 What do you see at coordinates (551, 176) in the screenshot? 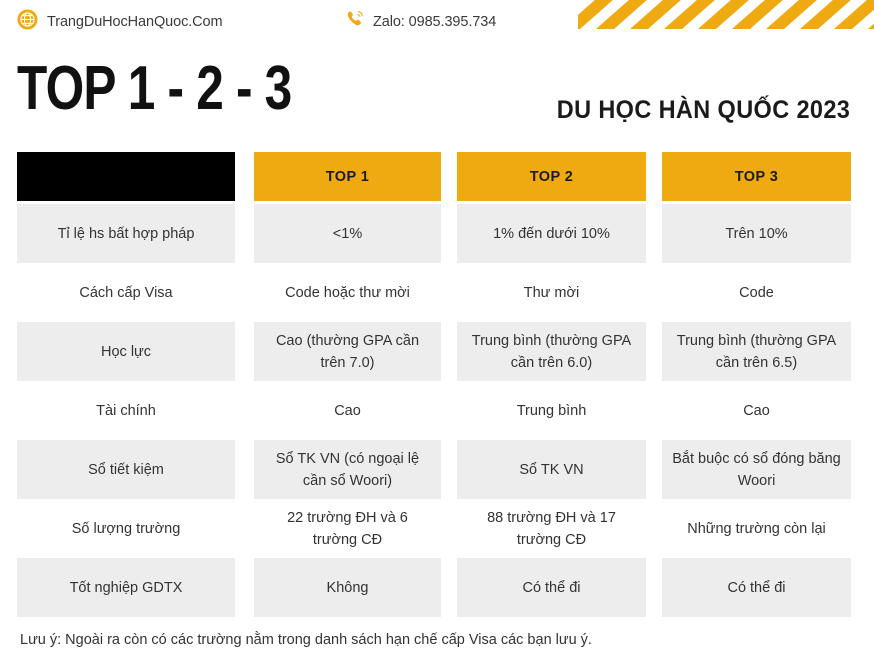
I see `table-header-cell-top2: TOP 2` at bounding box center [551, 176].